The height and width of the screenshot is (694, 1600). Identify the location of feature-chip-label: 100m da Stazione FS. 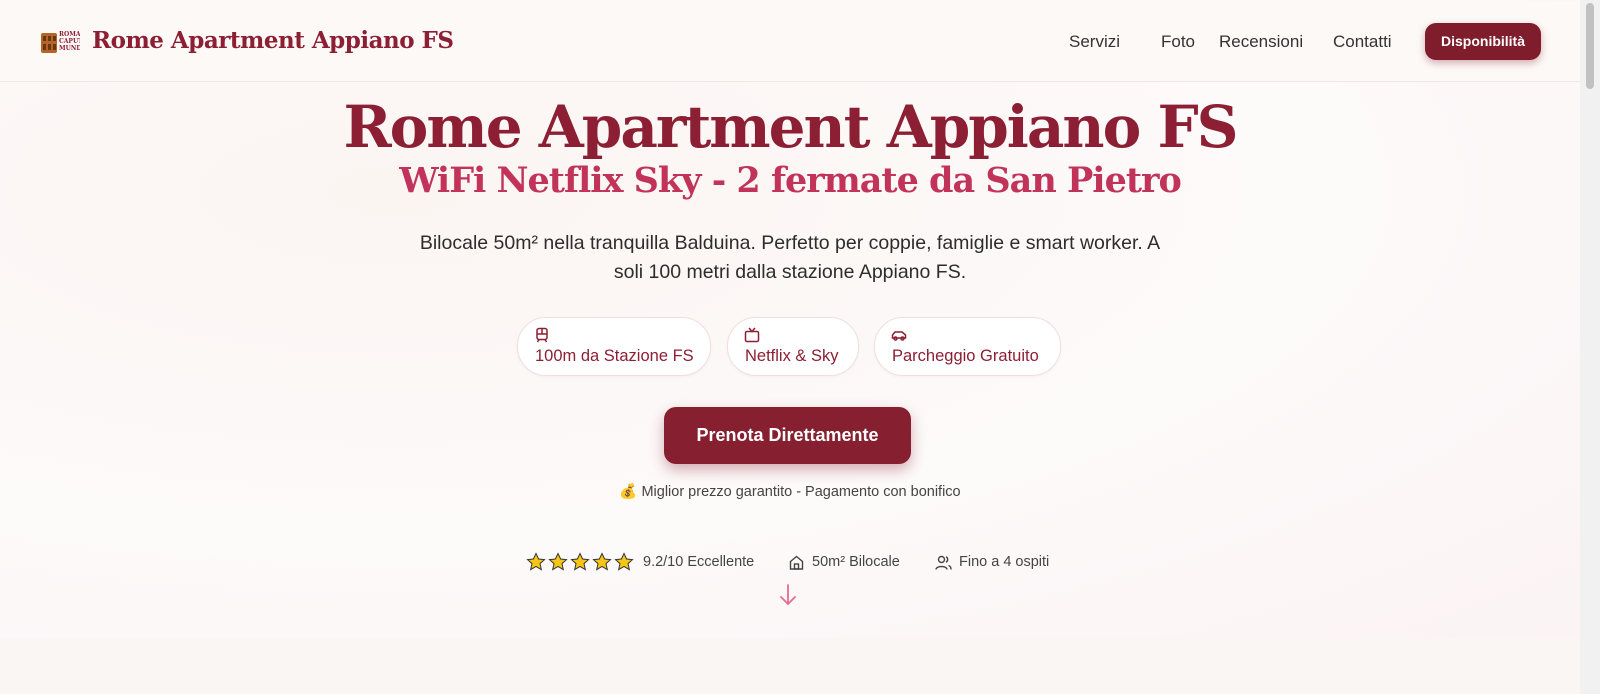
(614, 356).